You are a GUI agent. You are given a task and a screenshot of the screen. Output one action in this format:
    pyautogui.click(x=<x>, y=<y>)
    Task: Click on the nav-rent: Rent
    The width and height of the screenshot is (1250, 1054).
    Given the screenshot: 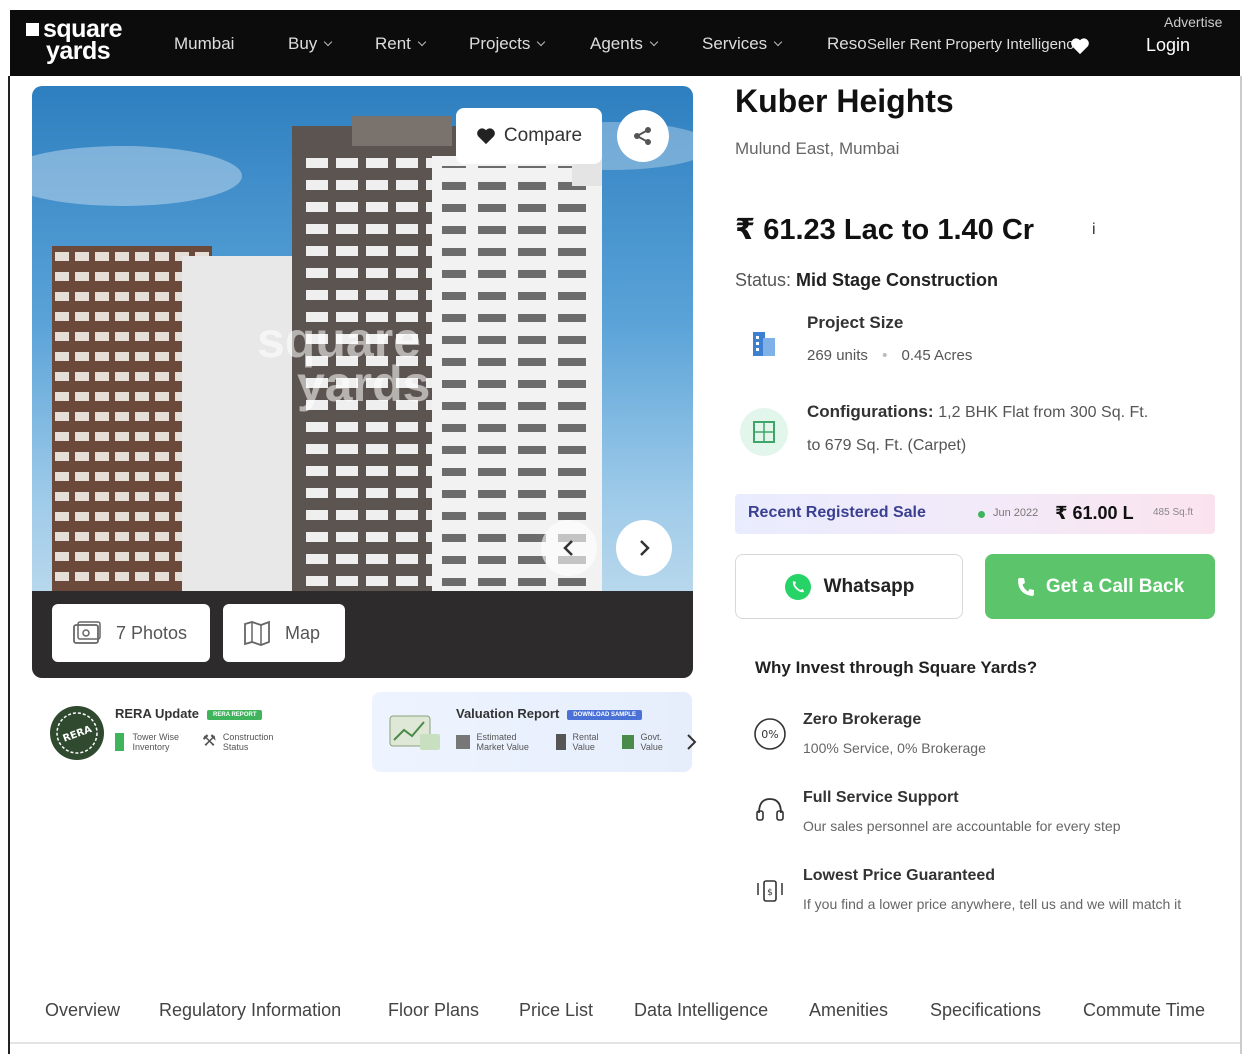 What is the action you would take?
    pyautogui.click(x=401, y=44)
    